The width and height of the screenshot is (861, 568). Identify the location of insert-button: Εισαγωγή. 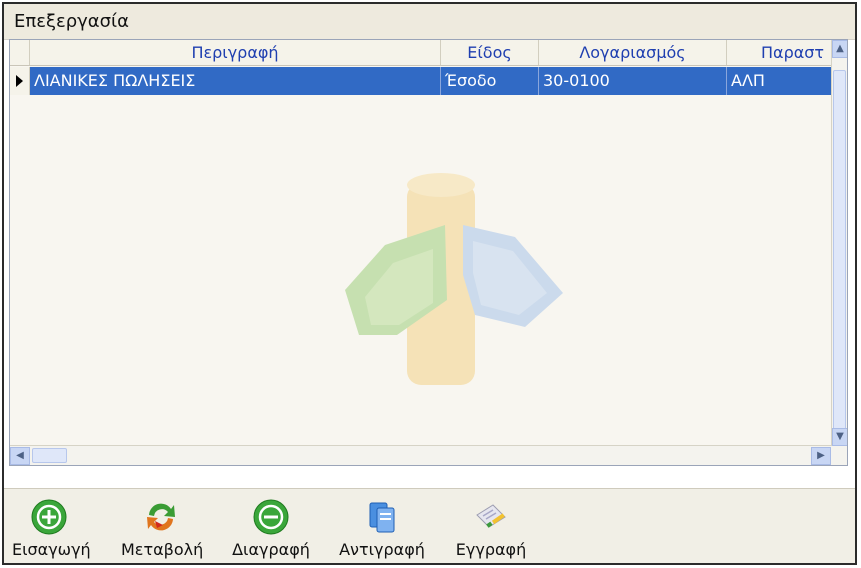
(51, 529).